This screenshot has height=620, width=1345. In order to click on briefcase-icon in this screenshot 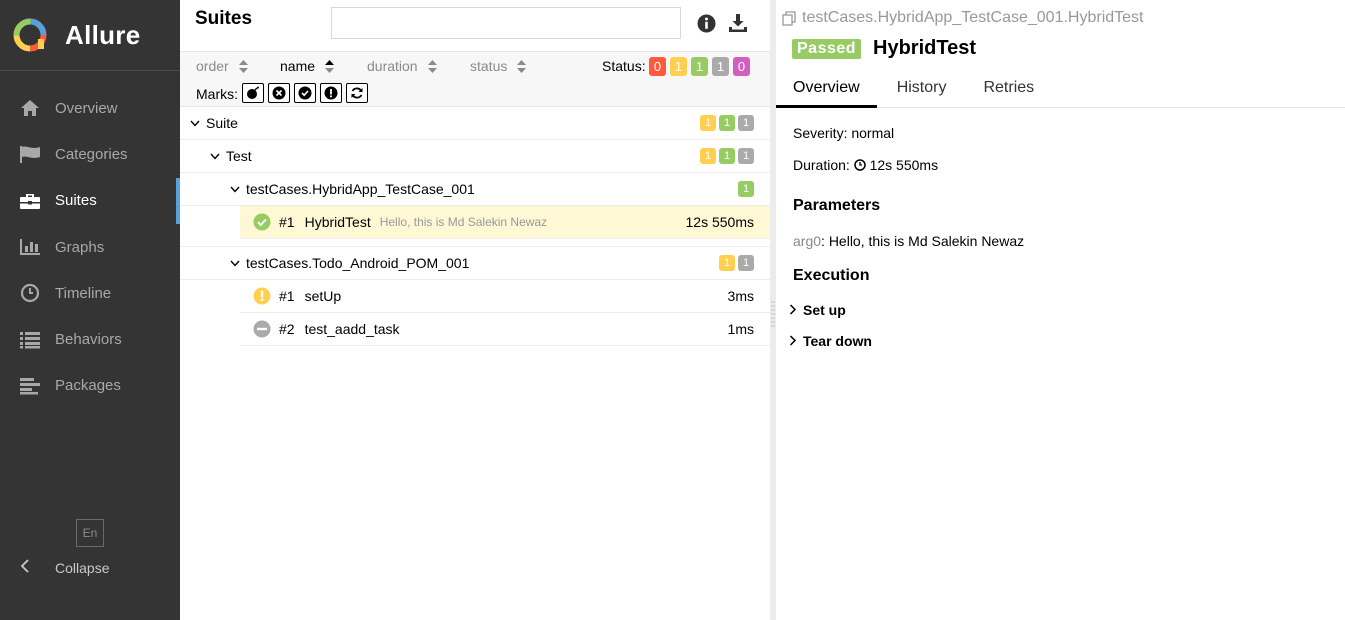, I will do `click(29, 201)`.